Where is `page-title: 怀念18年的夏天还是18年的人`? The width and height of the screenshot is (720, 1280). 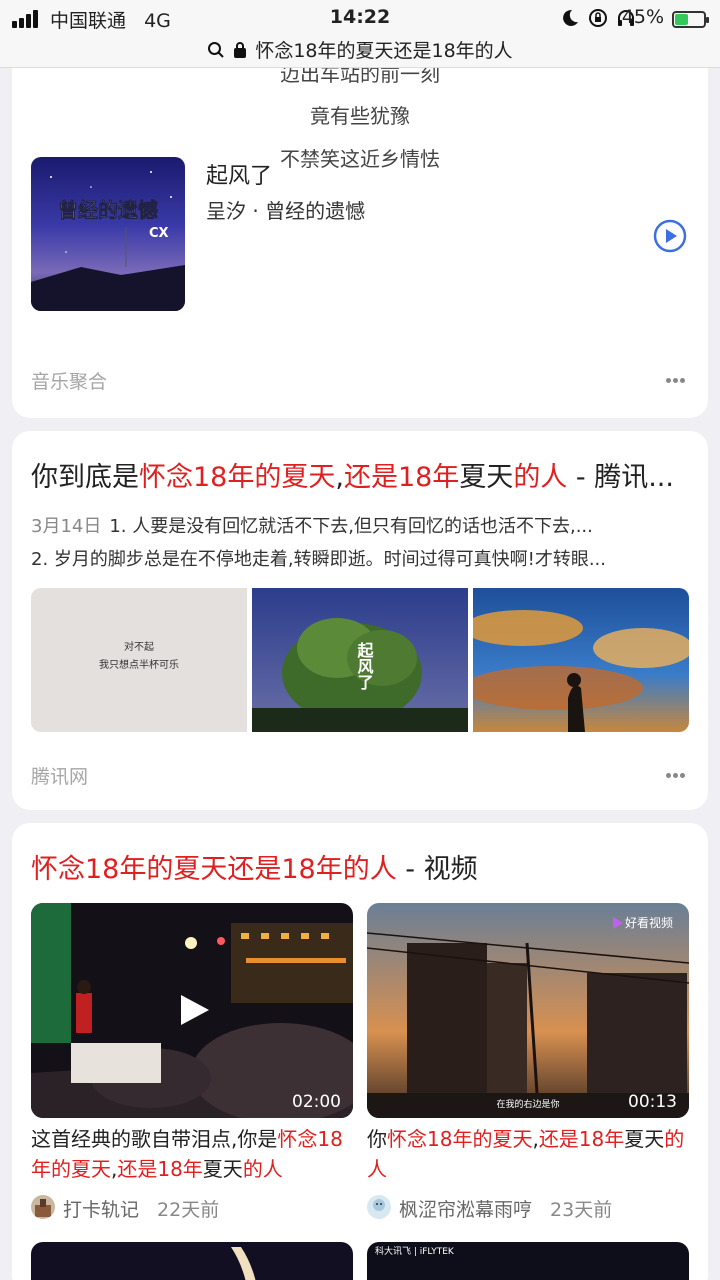
page-title: 怀念18年的夏天还是18年的人 is located at coordinates (384, 51).